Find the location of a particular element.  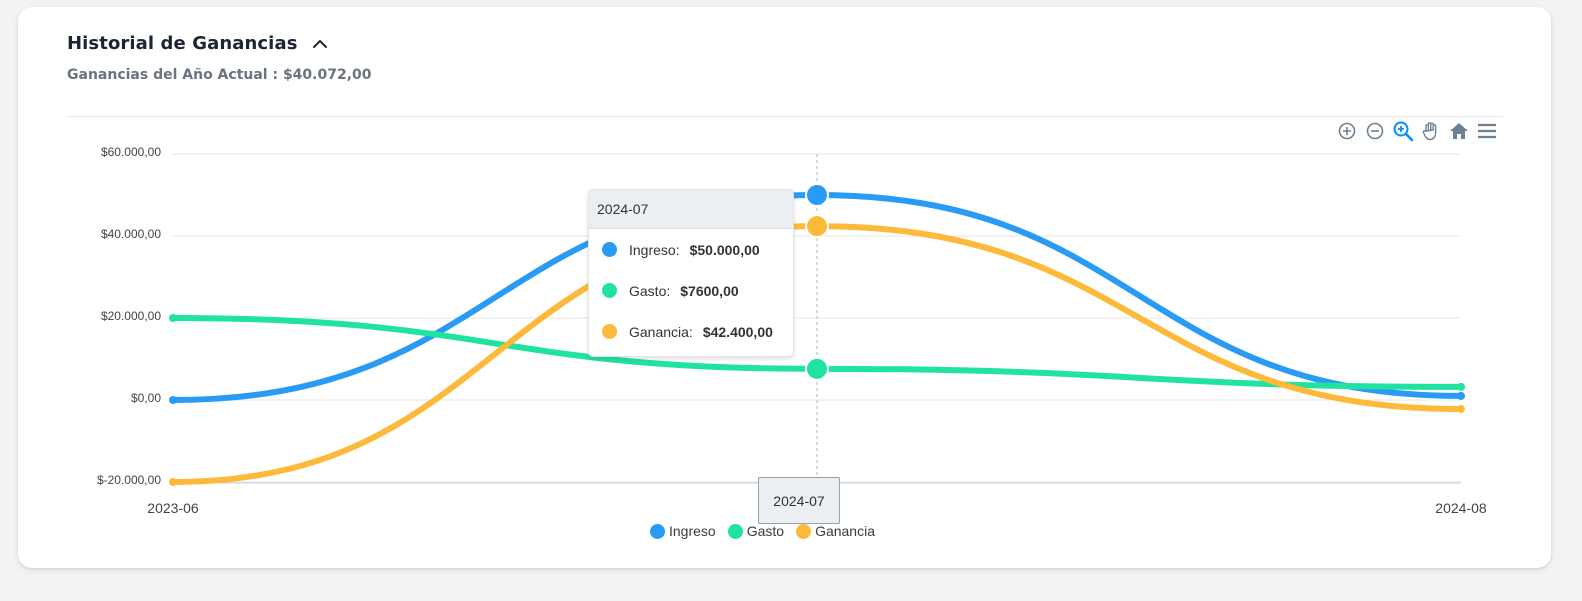

tooltip-row-ganancia: Ganancia: $42.400,00 is located at coordinates (691, 331).